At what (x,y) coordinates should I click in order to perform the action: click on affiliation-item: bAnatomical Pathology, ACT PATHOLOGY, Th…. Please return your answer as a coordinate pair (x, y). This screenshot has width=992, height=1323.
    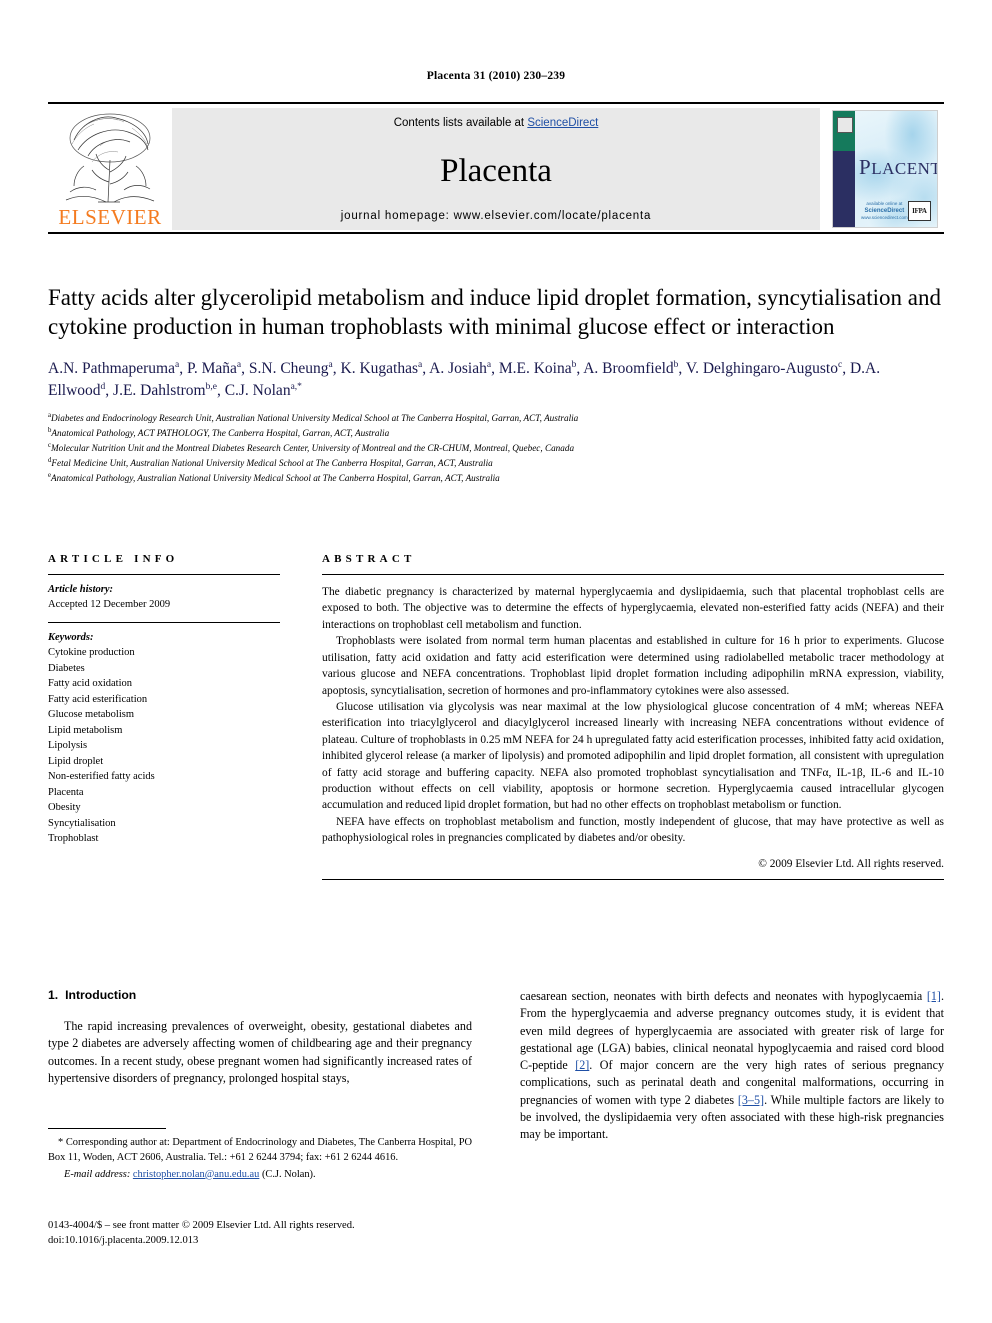
    Looking at the image, I should click on (219, 432).